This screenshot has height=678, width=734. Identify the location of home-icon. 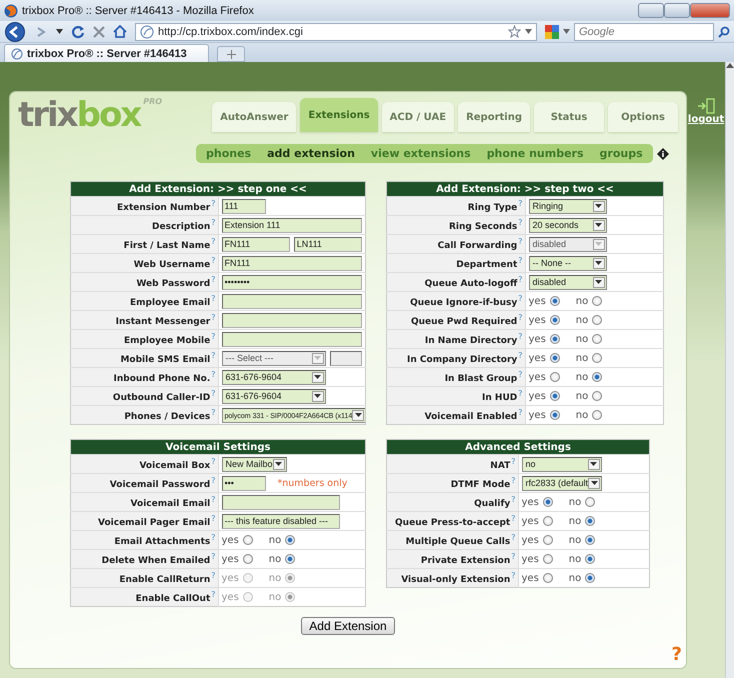
(120, 31).